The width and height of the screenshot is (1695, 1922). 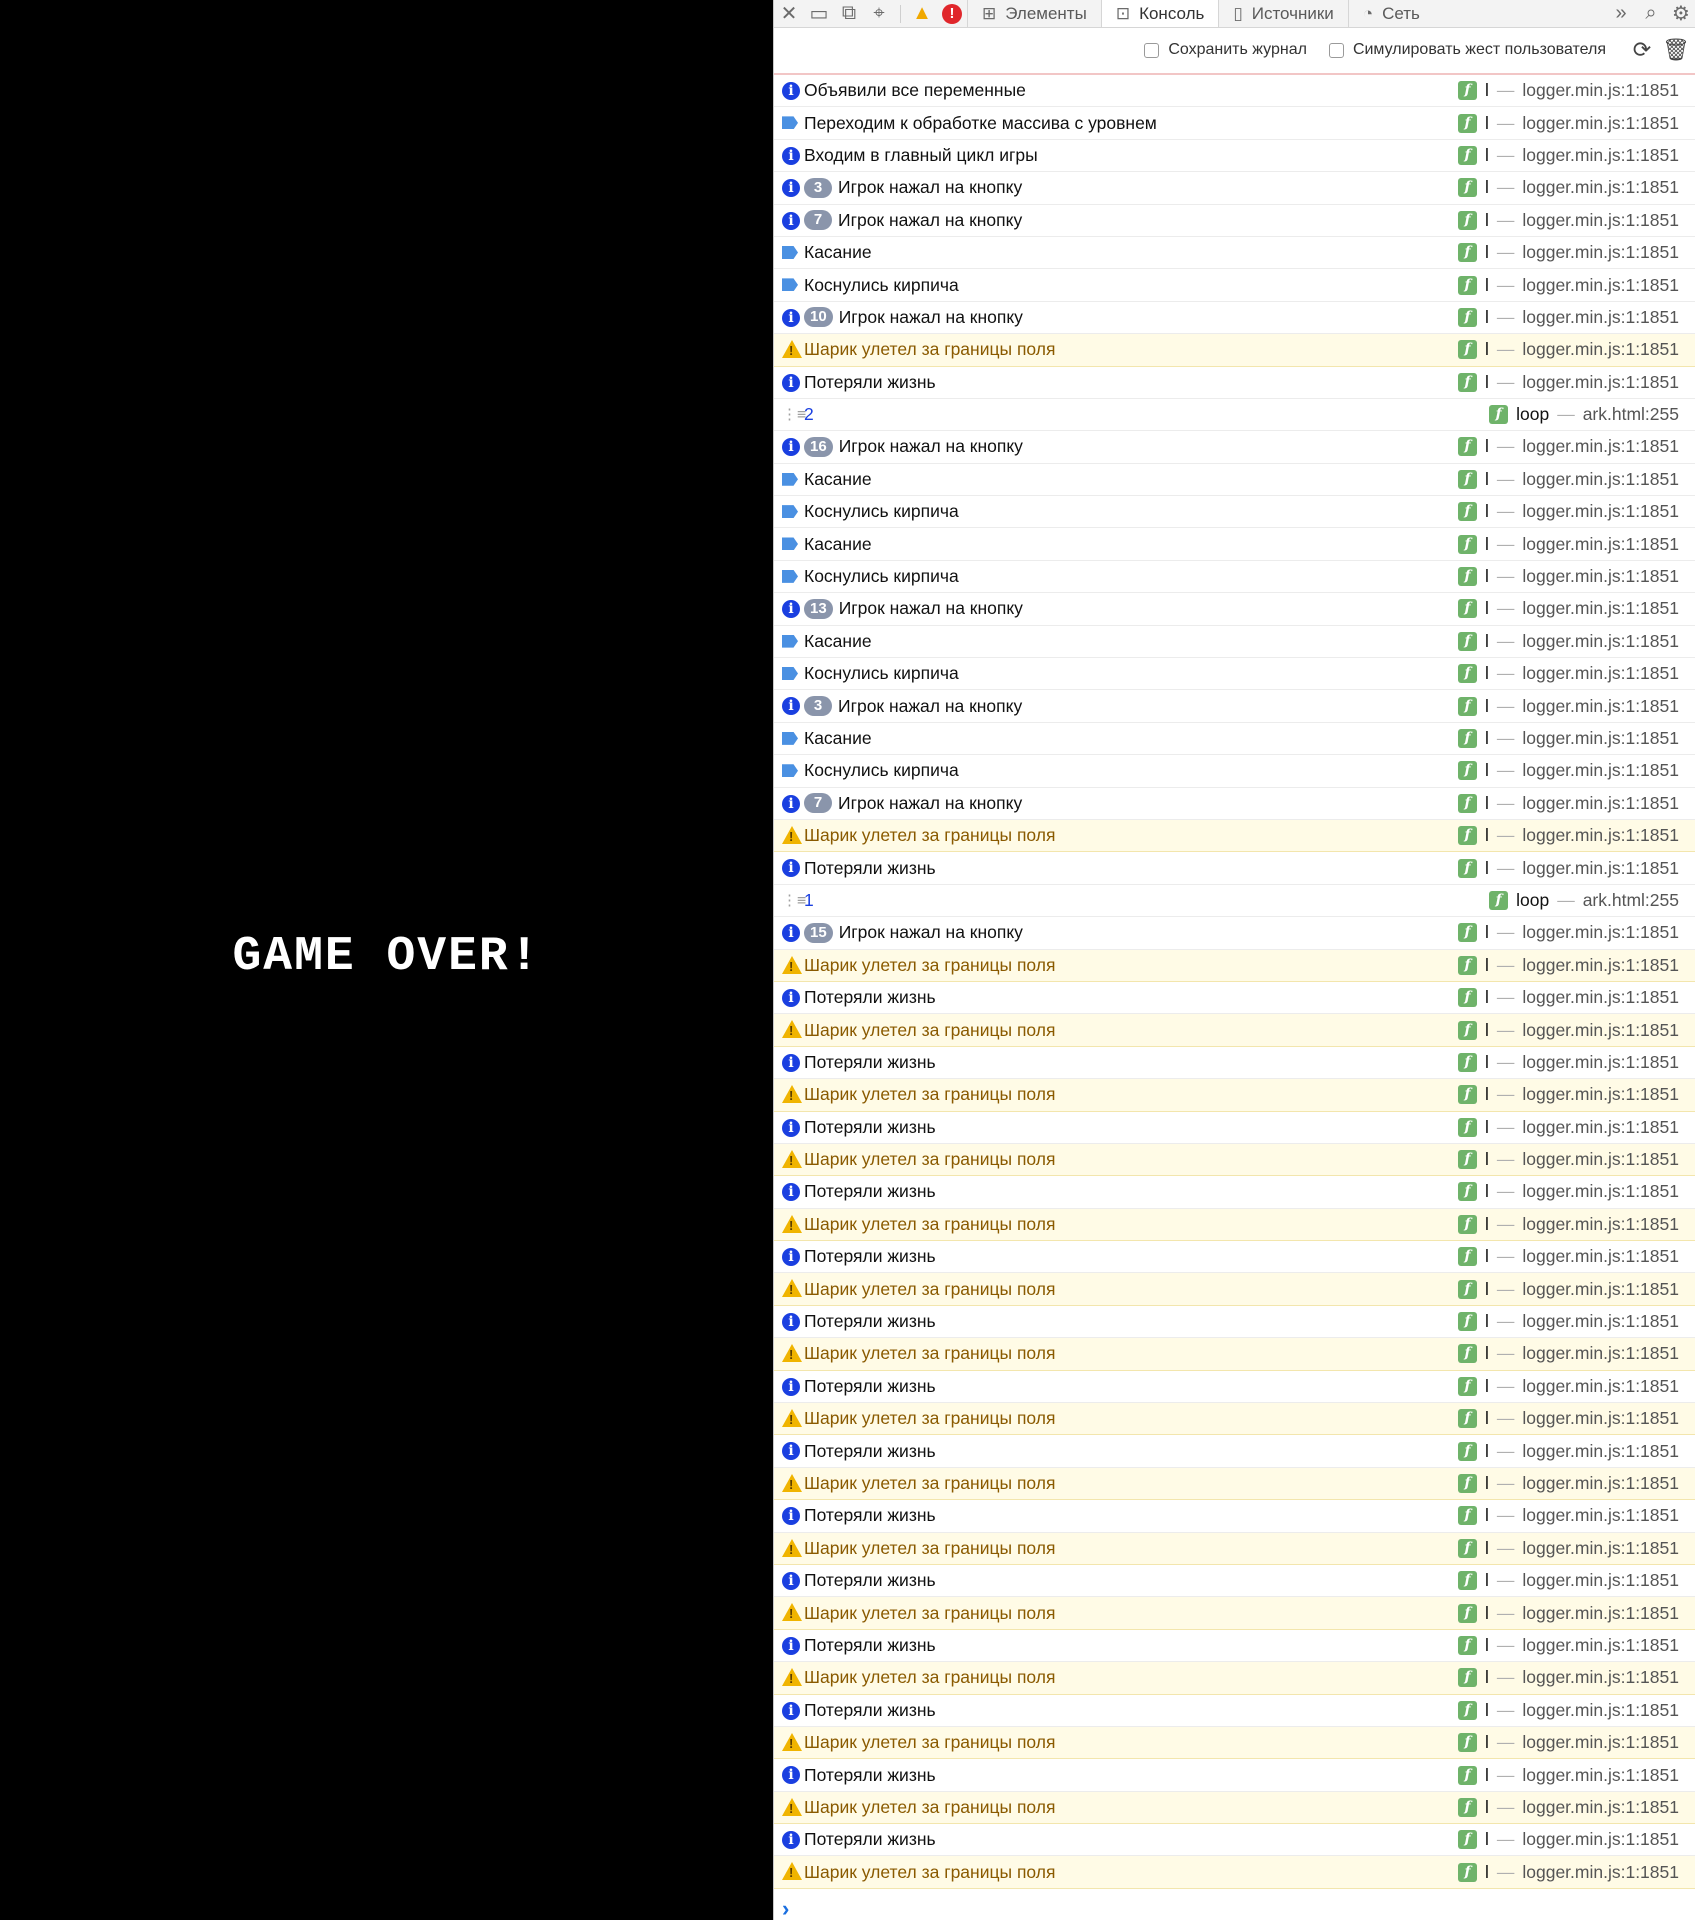 I want to click on console-prompt-icon: ›, so click(x=785, y=1909).